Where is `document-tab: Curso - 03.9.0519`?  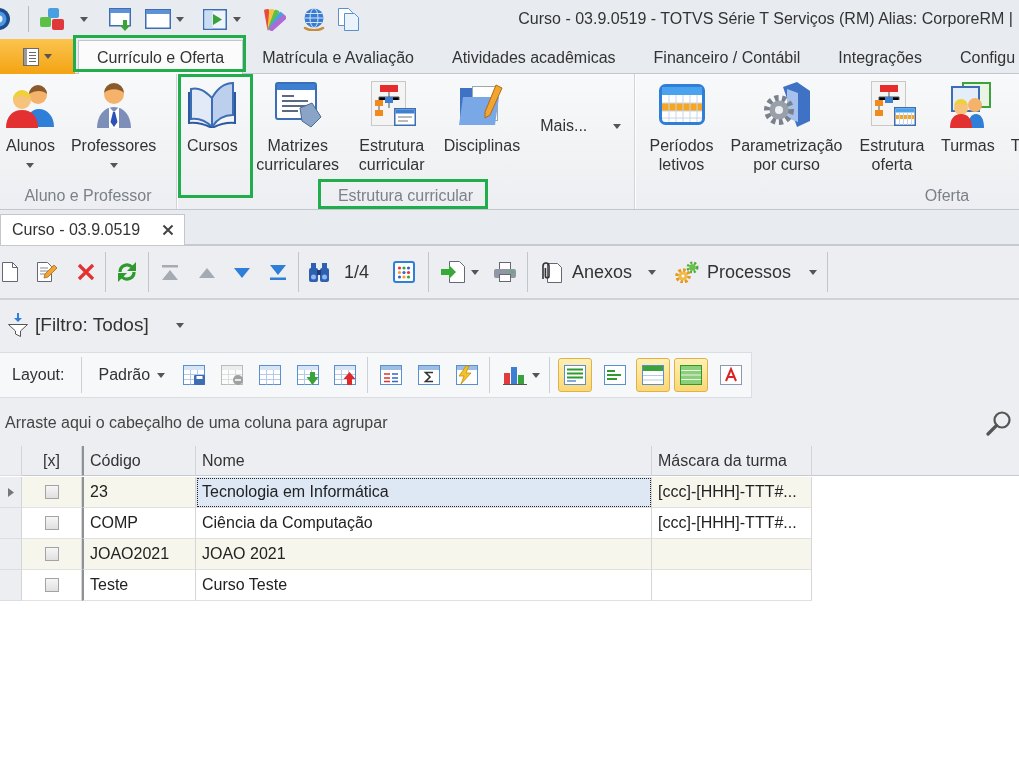
document-tab: Curso - 03.9.0519 is located at coordinates (93, 229).